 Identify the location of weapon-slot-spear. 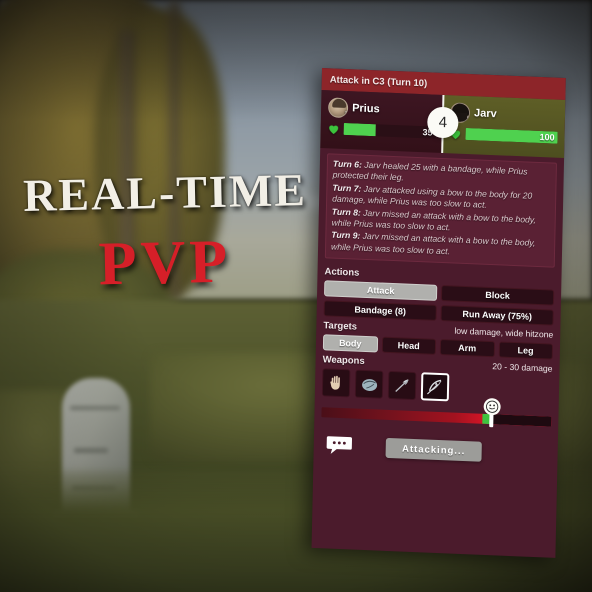
(402, 386).